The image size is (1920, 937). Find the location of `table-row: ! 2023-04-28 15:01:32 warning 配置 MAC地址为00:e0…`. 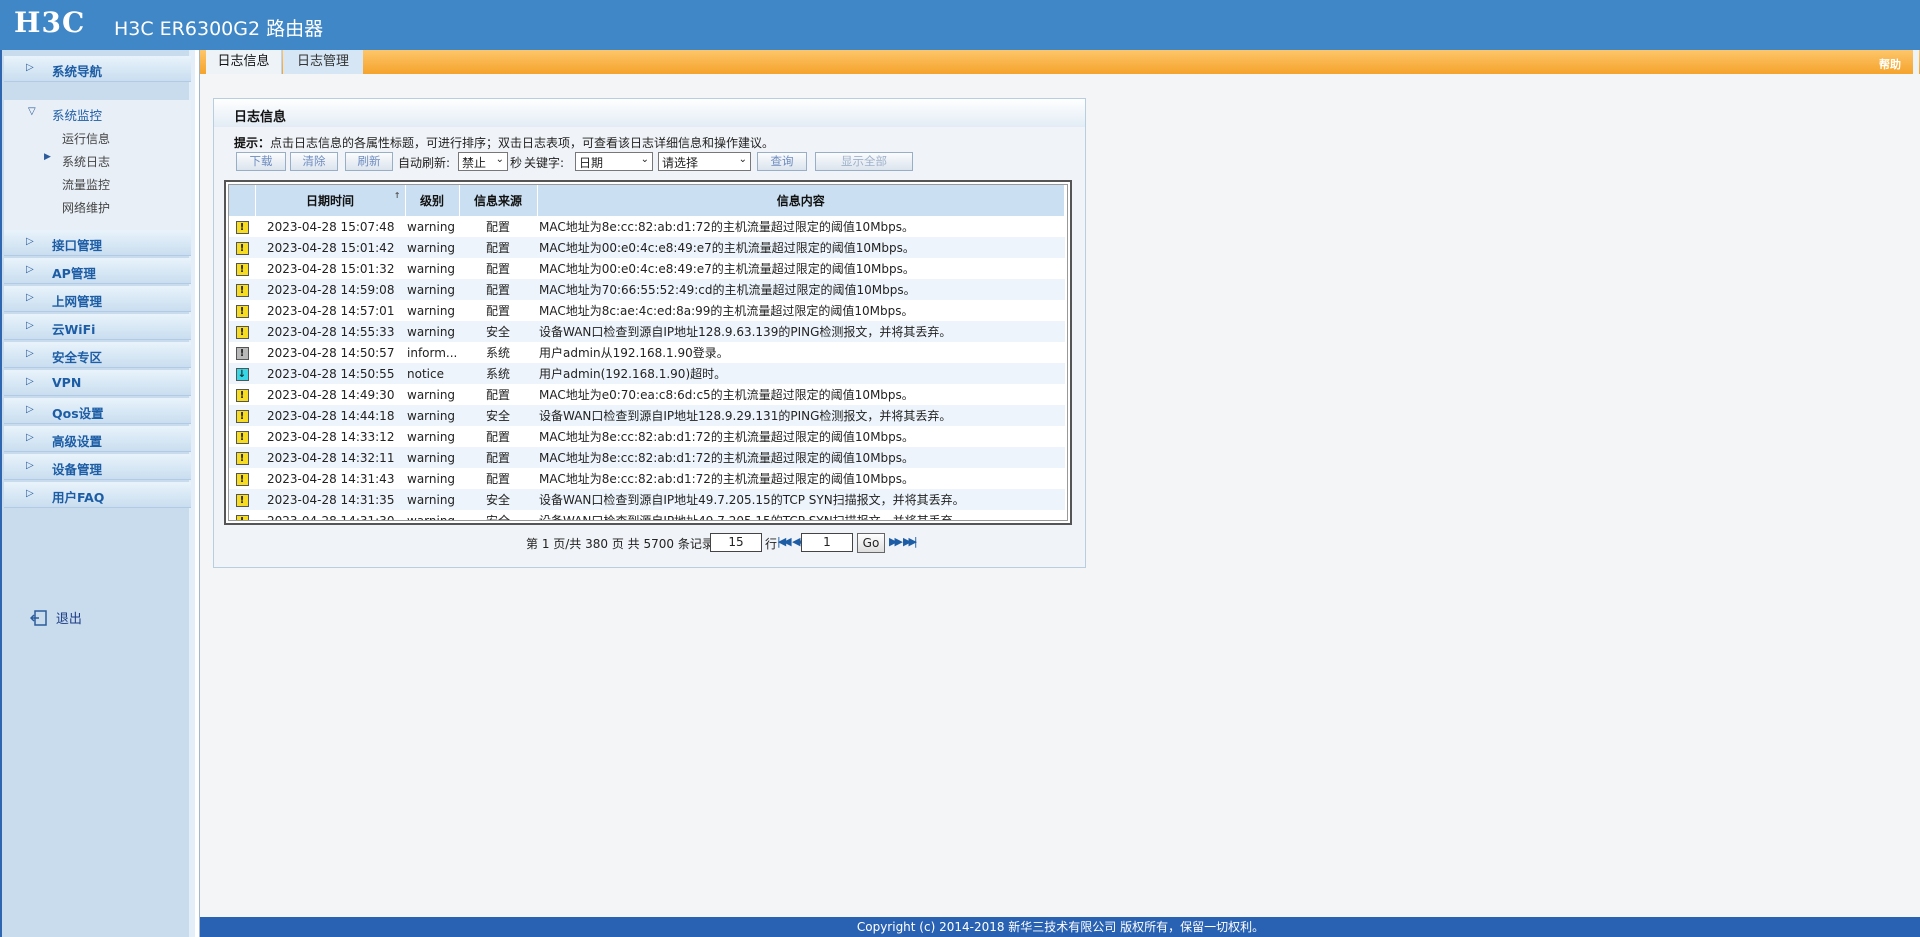

table-row: ! 2023-04-28 15:01:32 warning 配置 MAC地址为00:e0… is located at coordinates (647, 268).